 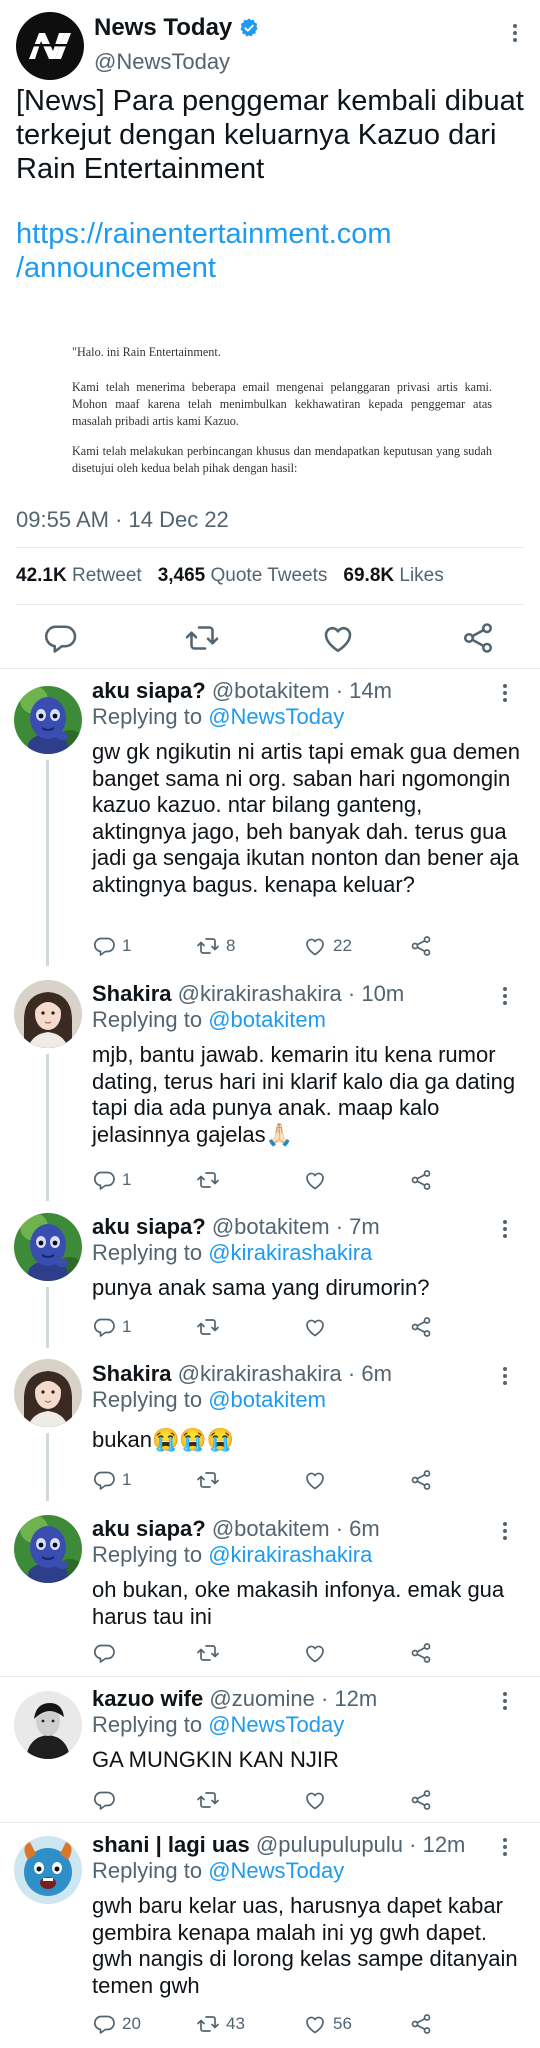 What do you see at coordinates (122, 520) in the screenshot?
I see `tweet-timestamp: 09:55 AM · 14 Dec 22` at bounding box center [122, 520].